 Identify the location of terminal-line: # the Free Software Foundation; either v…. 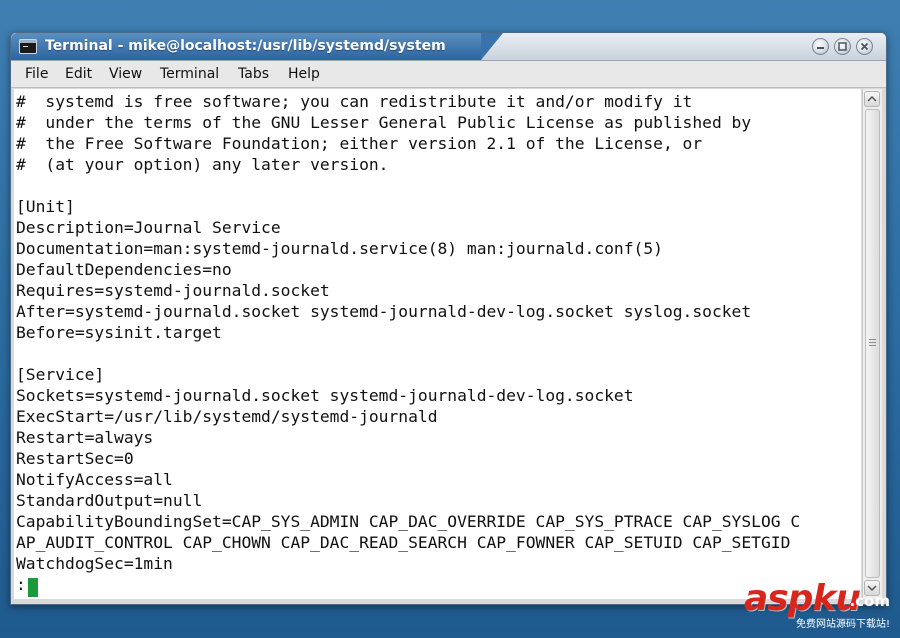
(359, 143).